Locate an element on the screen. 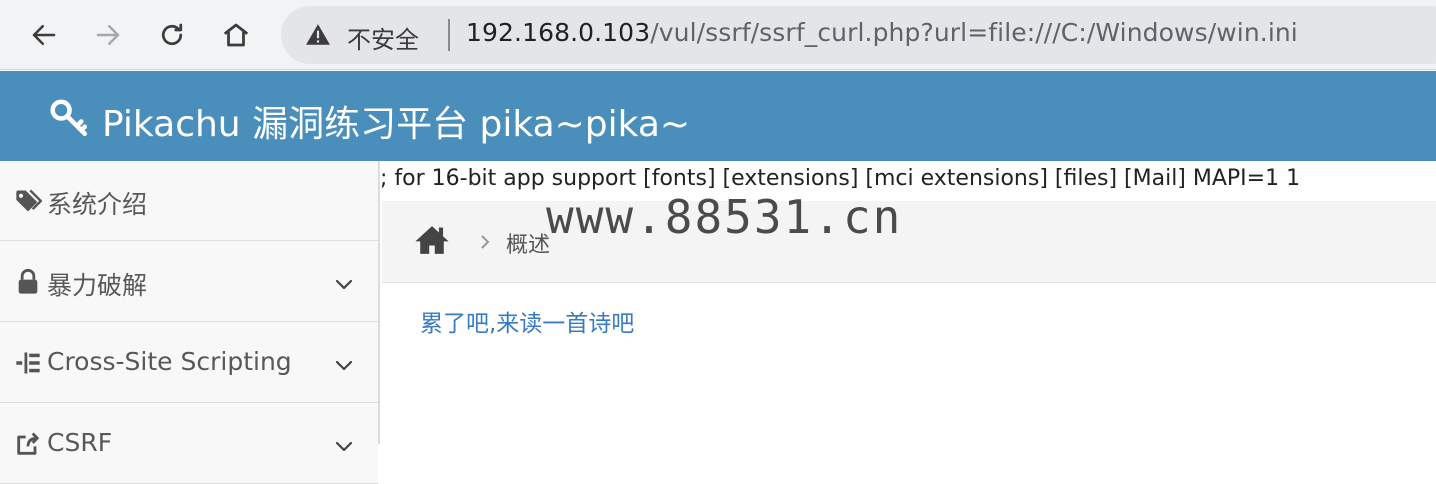 The height and width of the screenshot is (484, 1436). forward-button is located at coordinates (108, 35).